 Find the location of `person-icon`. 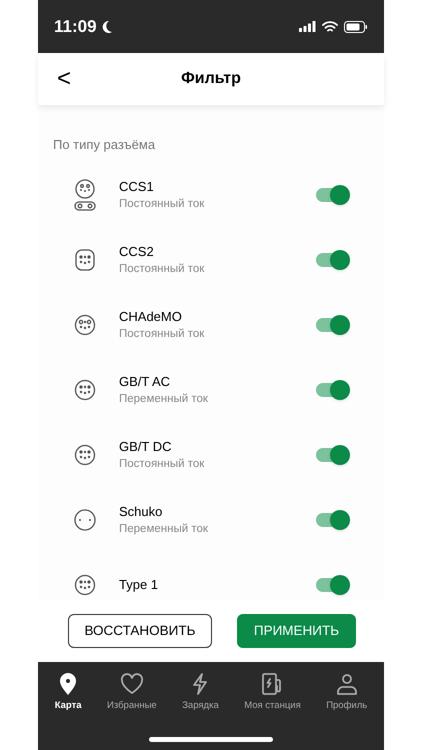

person-icon is located at coordinates (346, 684).